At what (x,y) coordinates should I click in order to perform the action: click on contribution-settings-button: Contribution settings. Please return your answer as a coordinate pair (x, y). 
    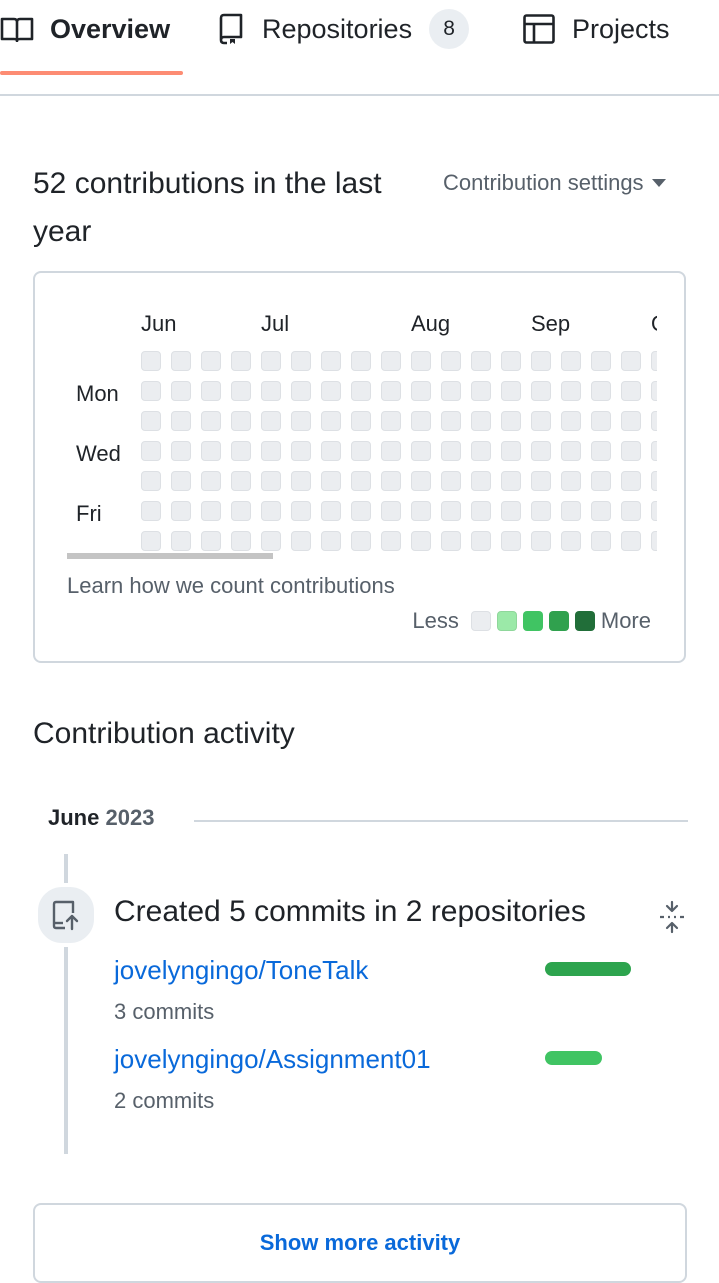
    Looking at the image, I should click on (554, 183).